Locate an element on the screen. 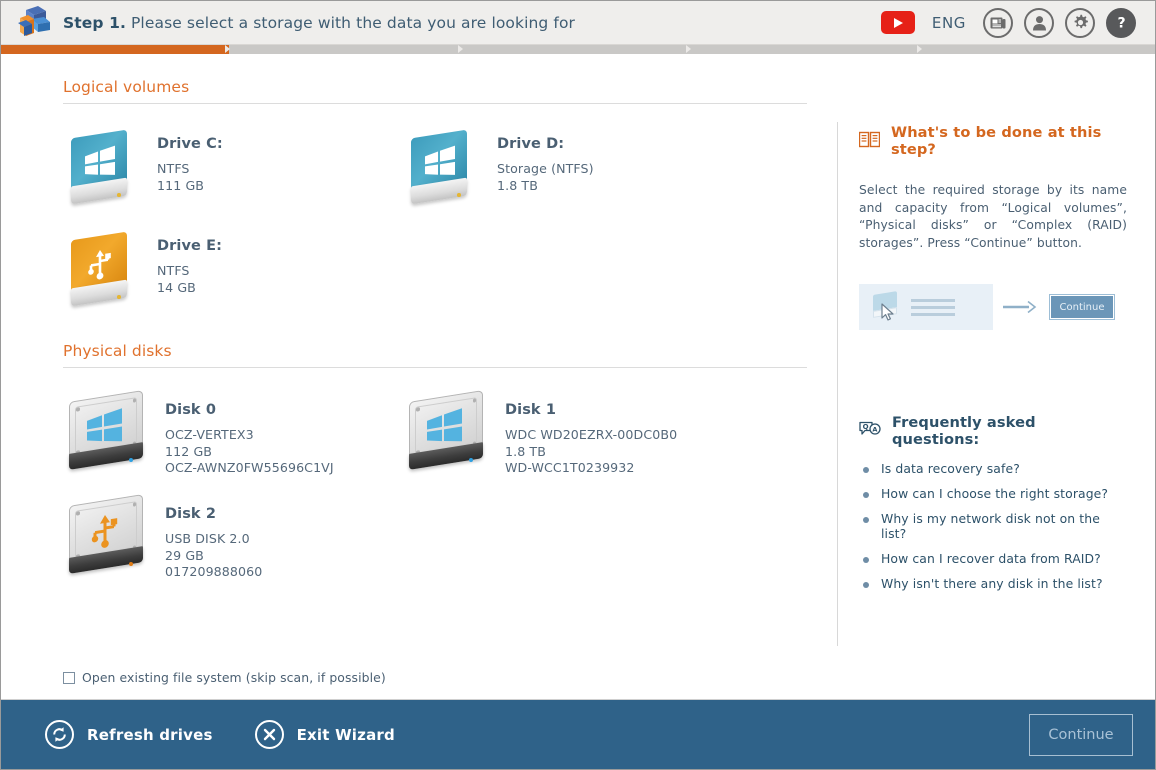 The height and width of the screenshot is (770, 1156). faq-item: Is data recovery safe? is located at coordinates (995, 468).